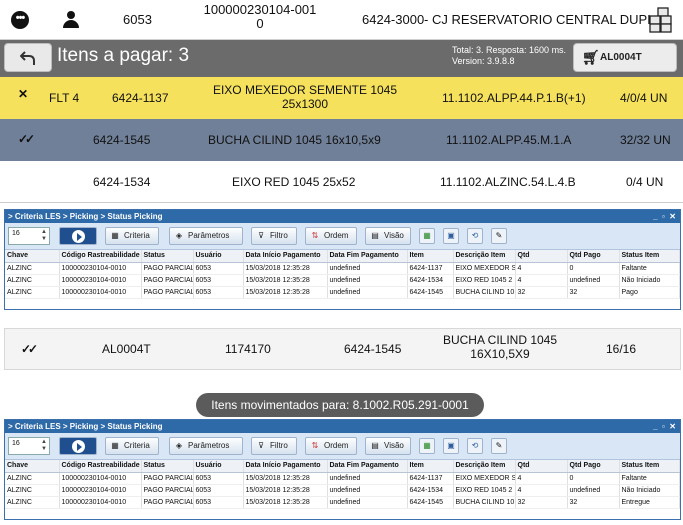  What do you see at coordinates (591, 57) in the screenshot?
I see `cart-icon: 🛒︎` at bounding box center [591, 57].